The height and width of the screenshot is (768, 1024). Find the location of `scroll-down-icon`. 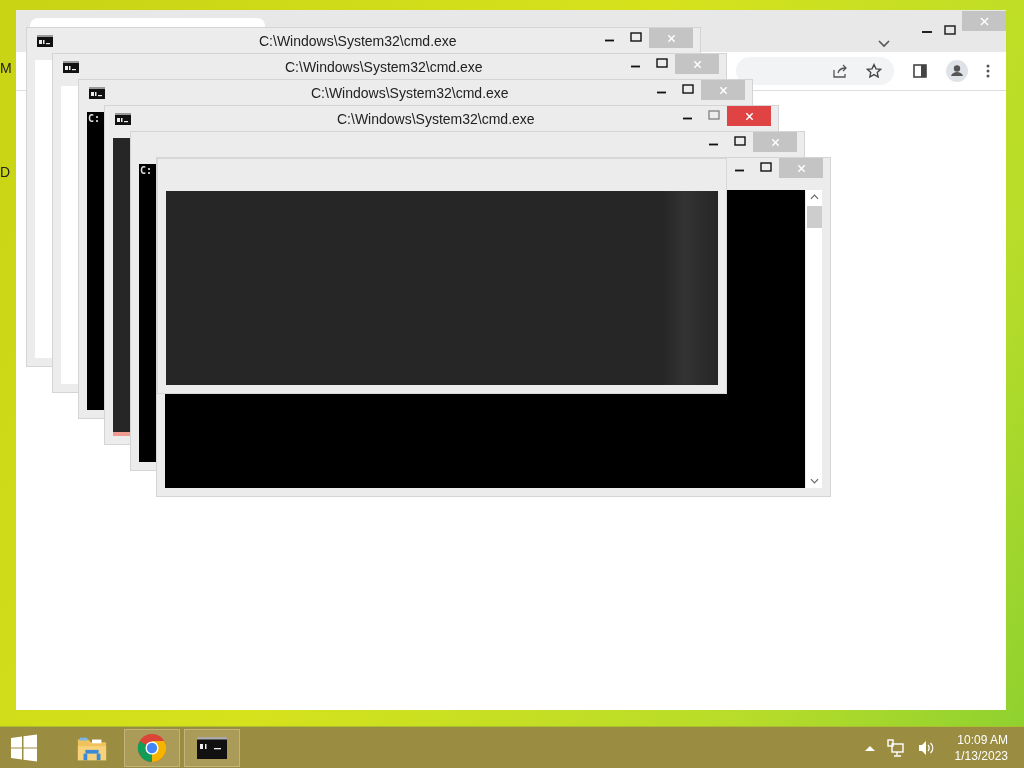

scroll-down-icon is located at coordinates (814, 481).